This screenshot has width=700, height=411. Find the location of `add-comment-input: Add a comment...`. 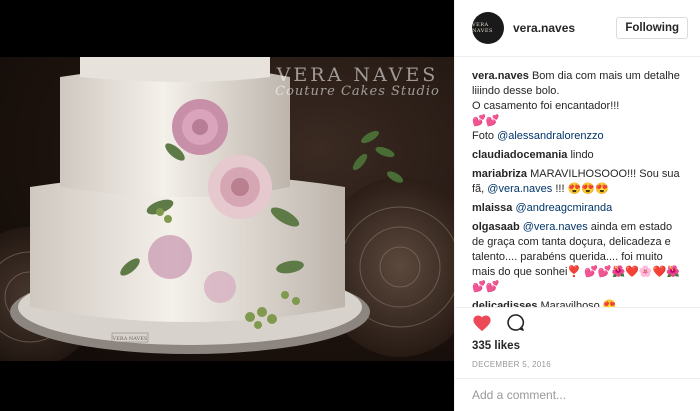

add-comment-input: Add a comment... is located at coordinates (577, 394).